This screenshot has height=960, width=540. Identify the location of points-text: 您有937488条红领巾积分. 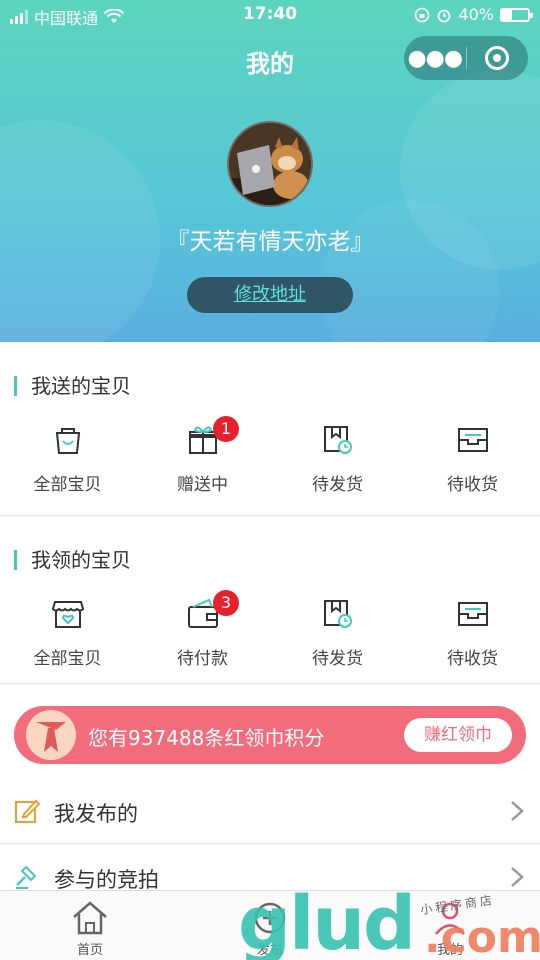
(206, 738).